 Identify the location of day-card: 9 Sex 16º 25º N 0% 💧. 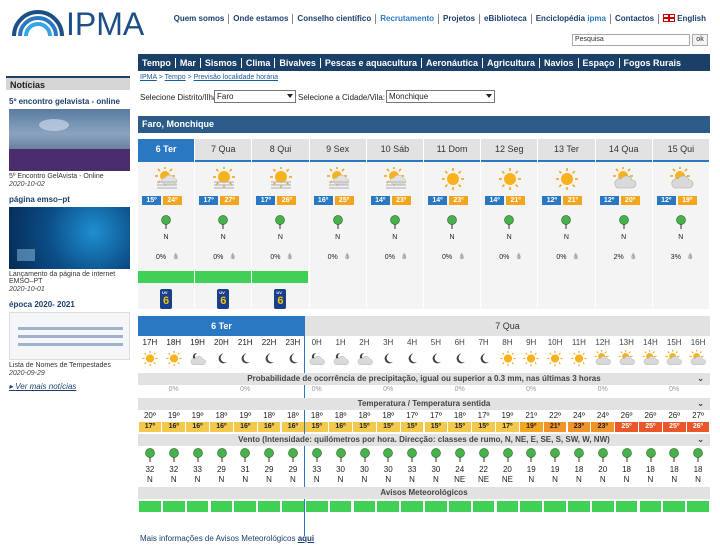
(337, 224).